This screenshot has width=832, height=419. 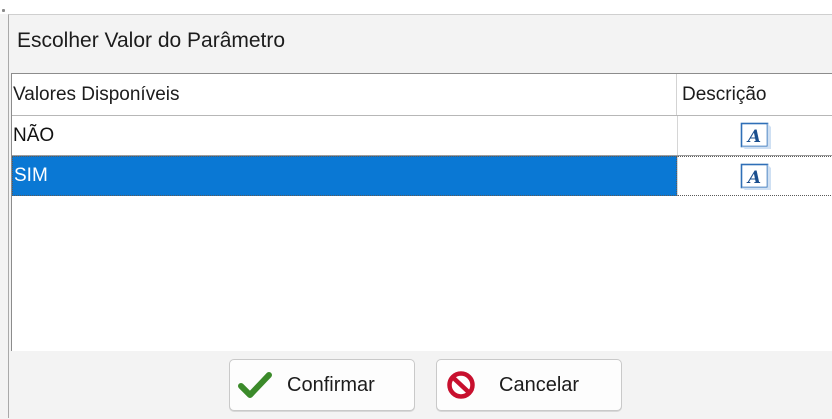 I want to click on column-header-description: Descrição, so click(x=754, y=94).